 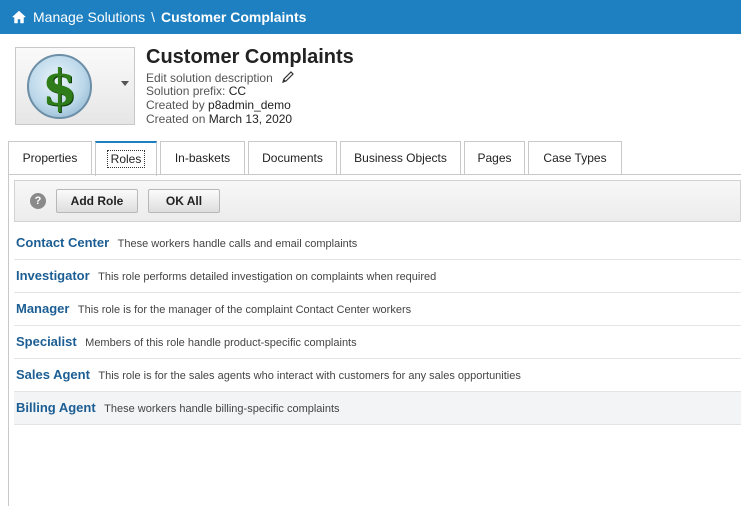 I want to click on solution-prefix-label: Solution prefix:, so click(x=186, y=91).